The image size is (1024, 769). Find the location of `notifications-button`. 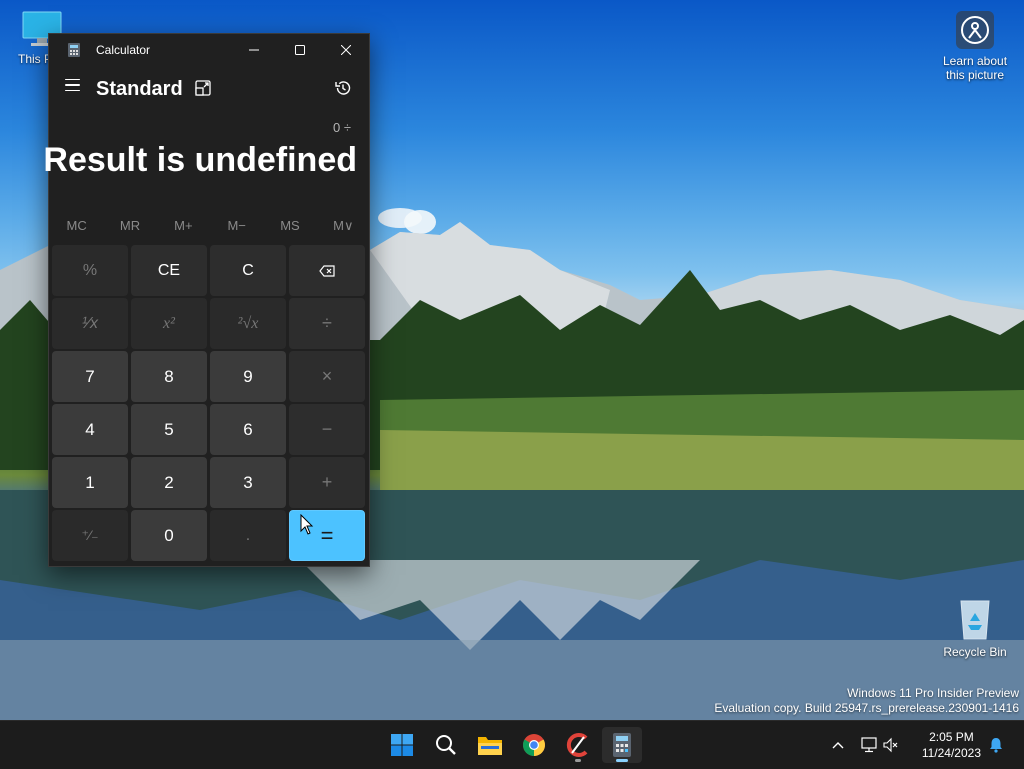

notifications-button is located at coordinates (996, 745).